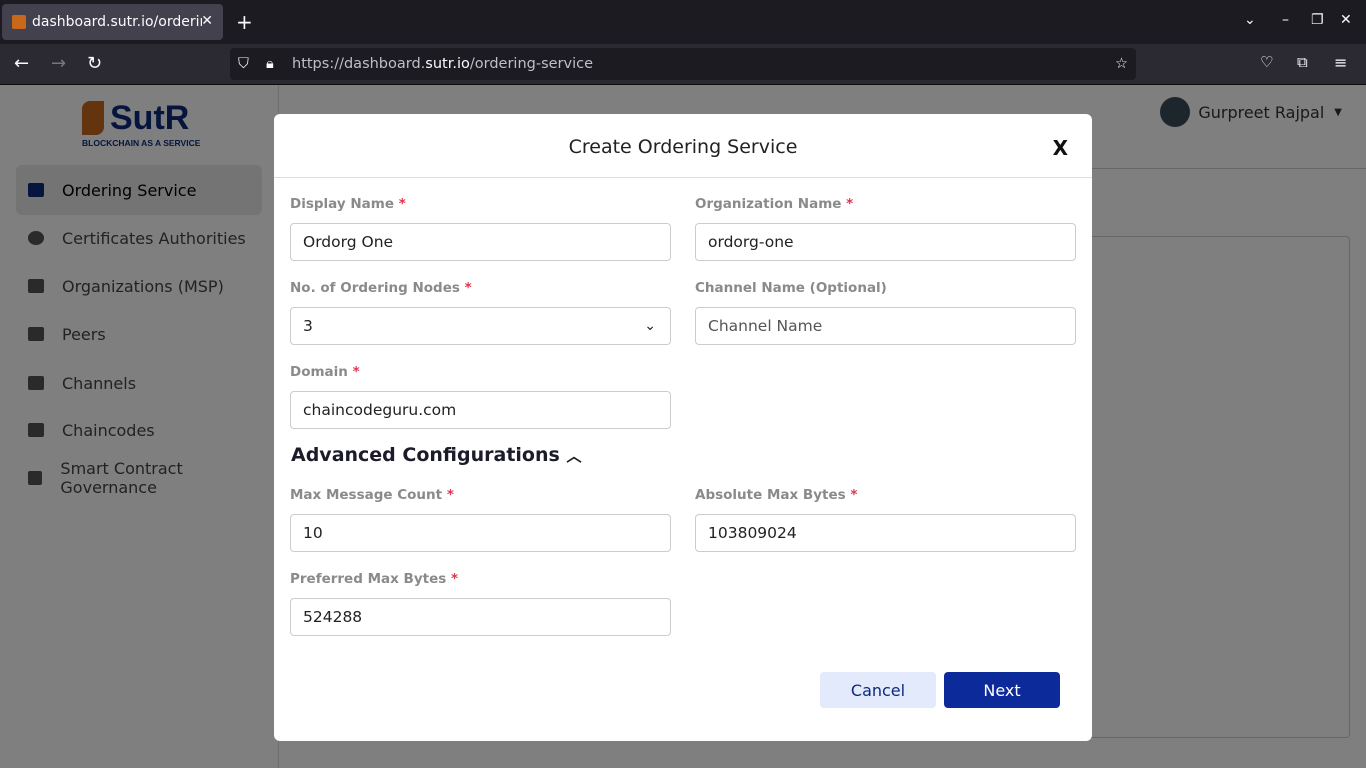 This screenshot has height=768, width=1366. I want to click on chevron-down-icon: ⌄, so click(650, 326).